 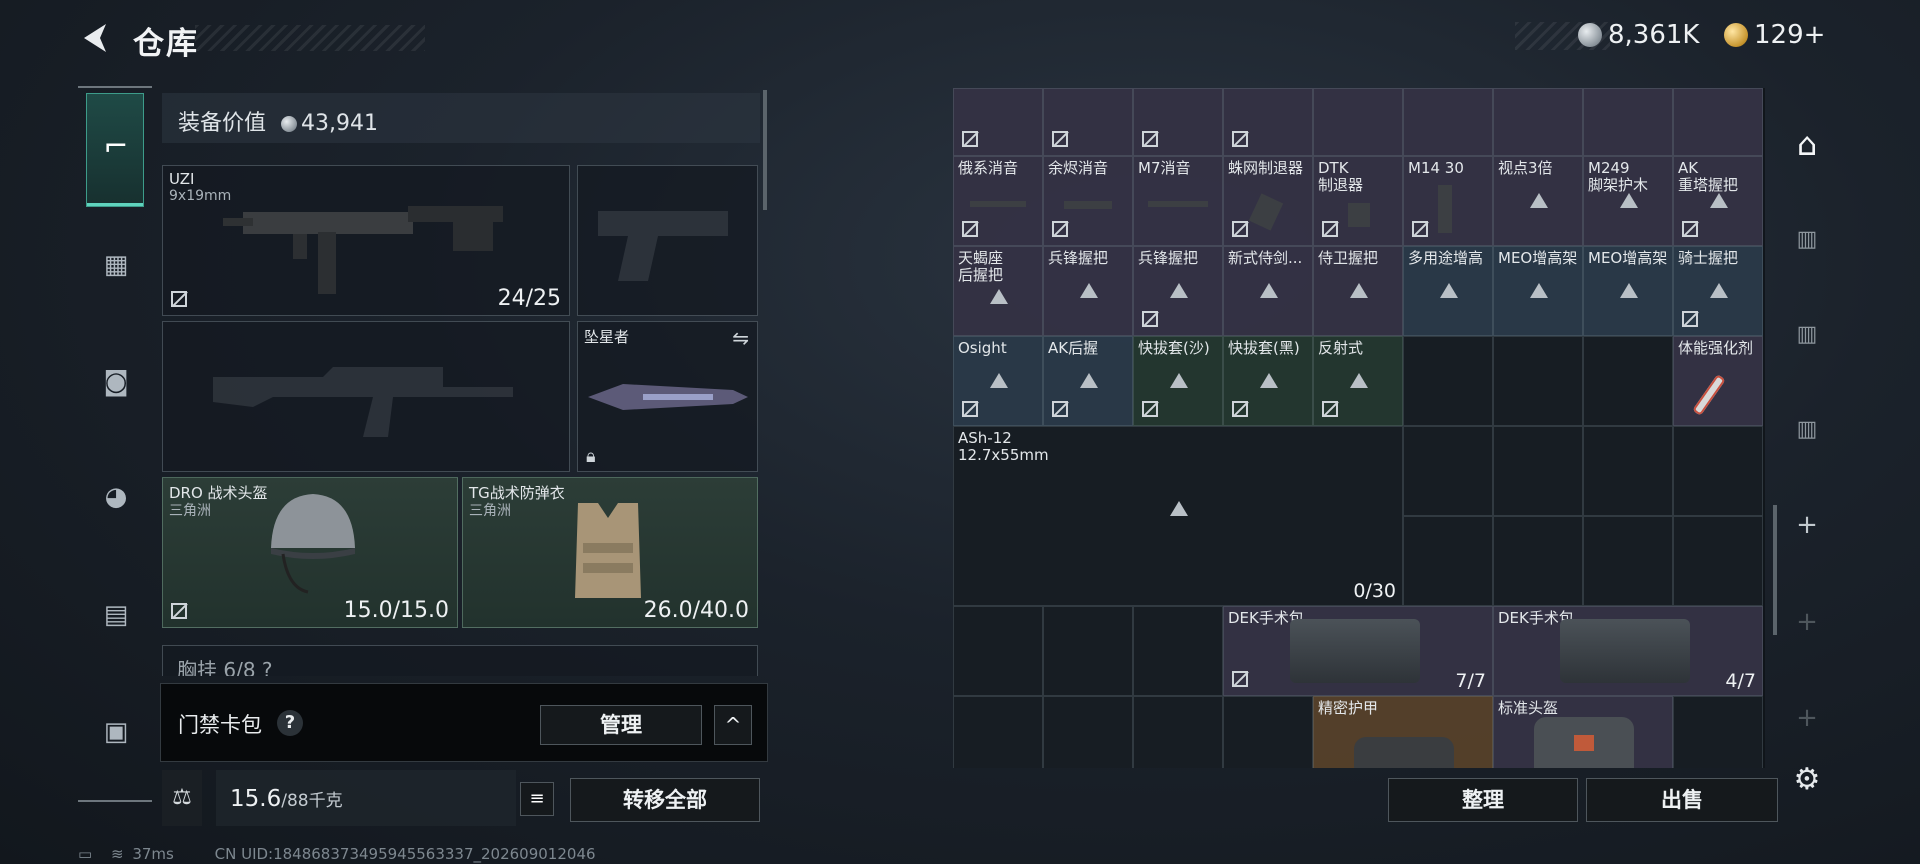 What do you see at coordinates (998, 381) in the screenshot?
I see `grid-item: Osight` at bounding box center [998, 381].